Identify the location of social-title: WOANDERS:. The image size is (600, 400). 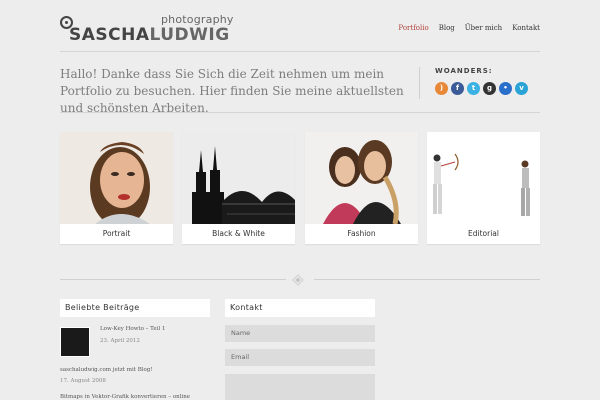
(464, 71).